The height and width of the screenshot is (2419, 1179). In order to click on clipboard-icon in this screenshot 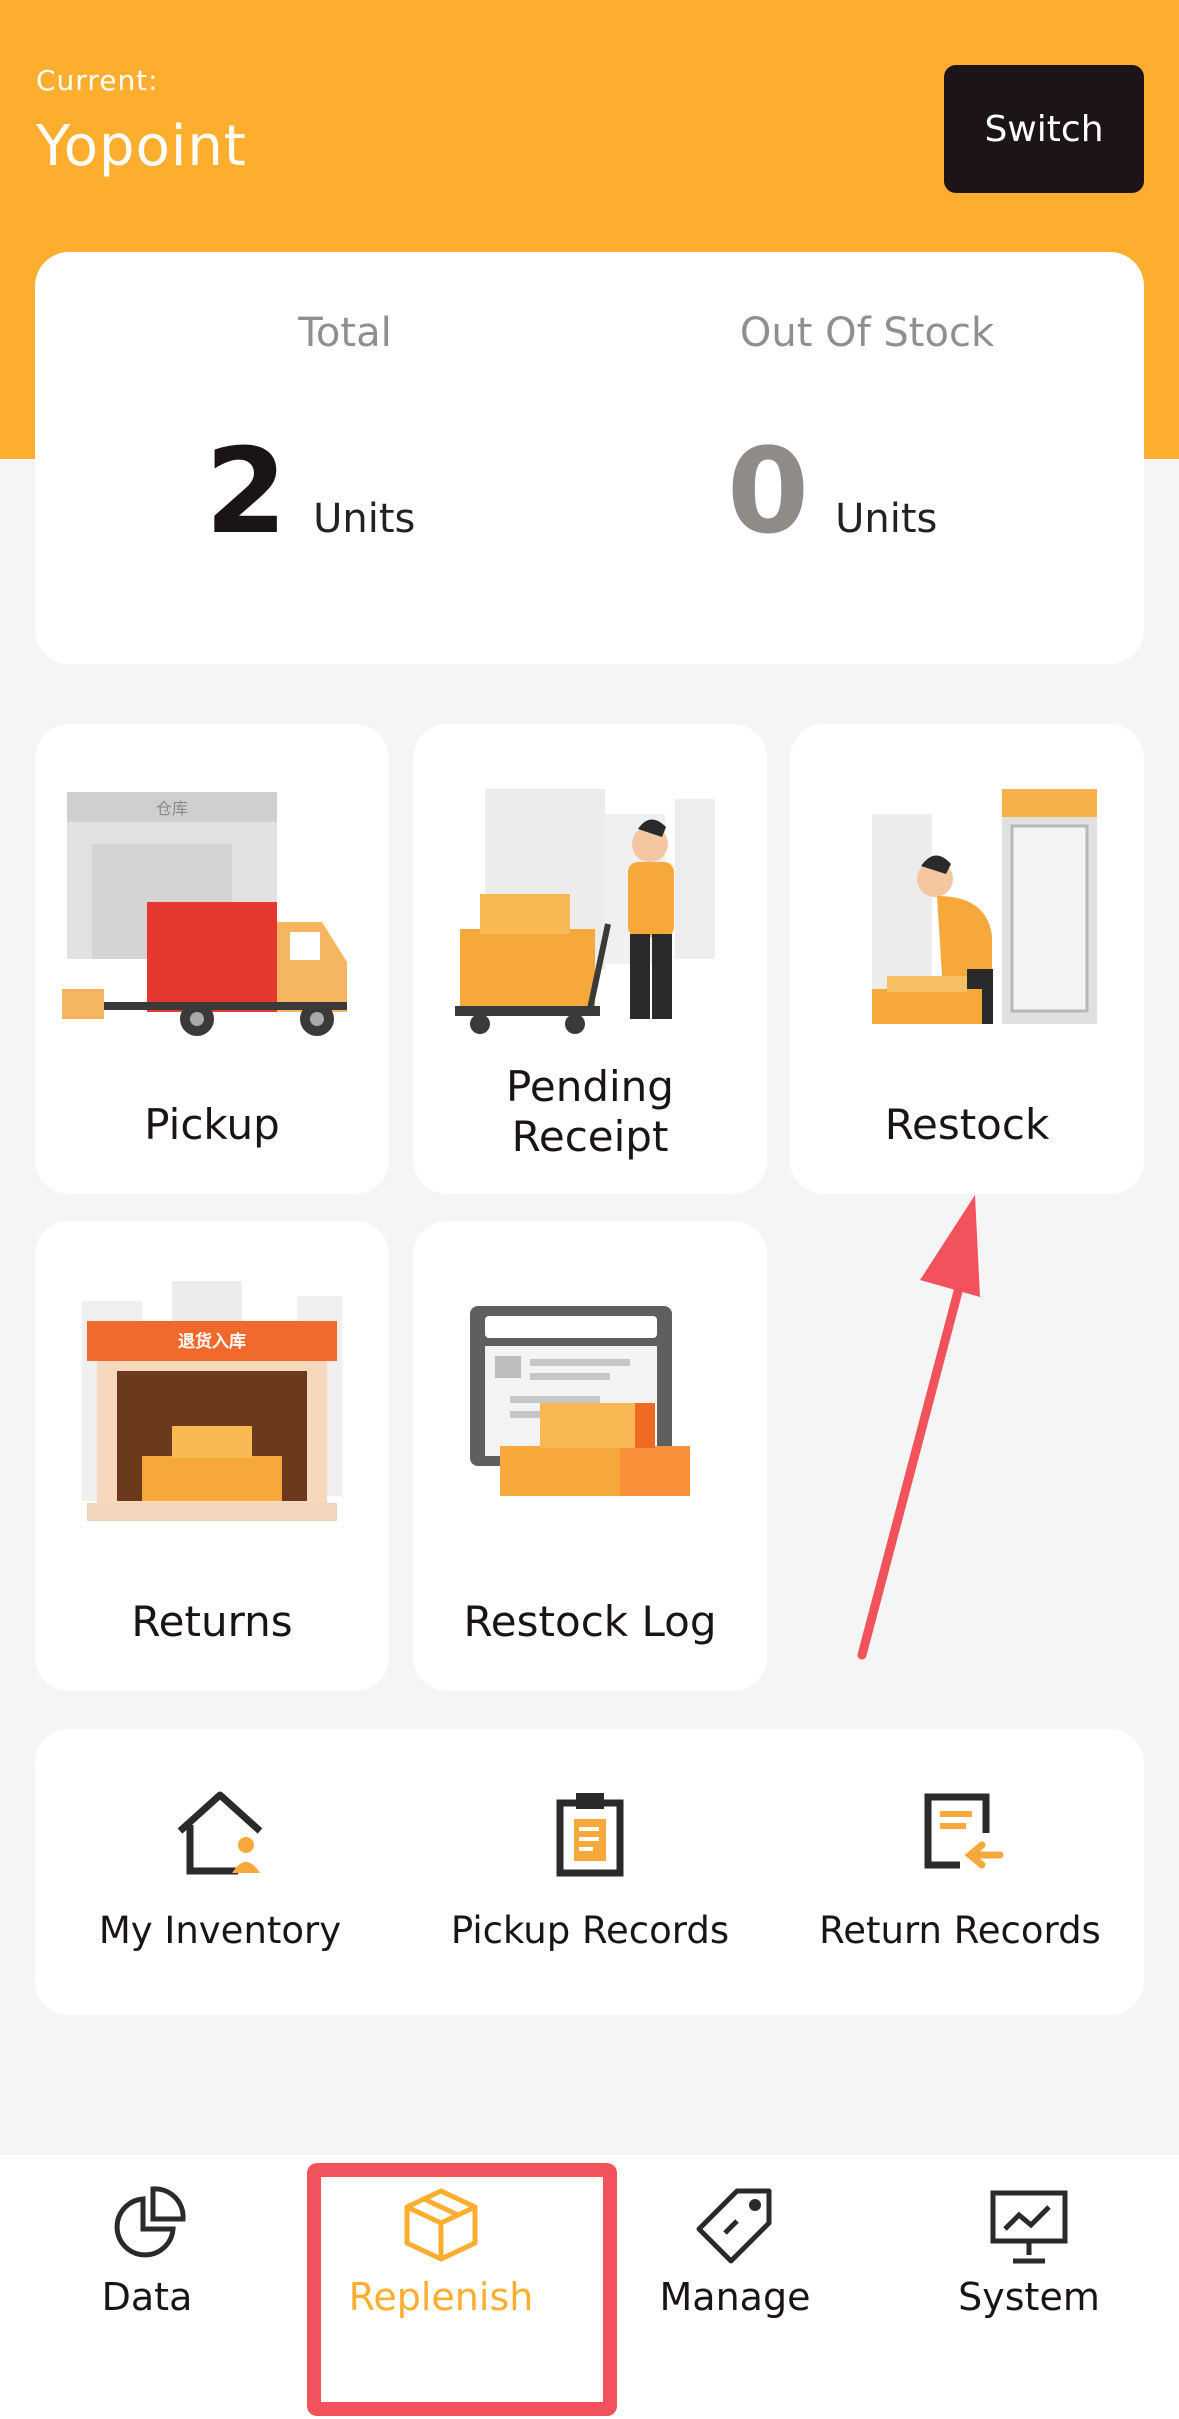, I will do `click(590, 1835)`.